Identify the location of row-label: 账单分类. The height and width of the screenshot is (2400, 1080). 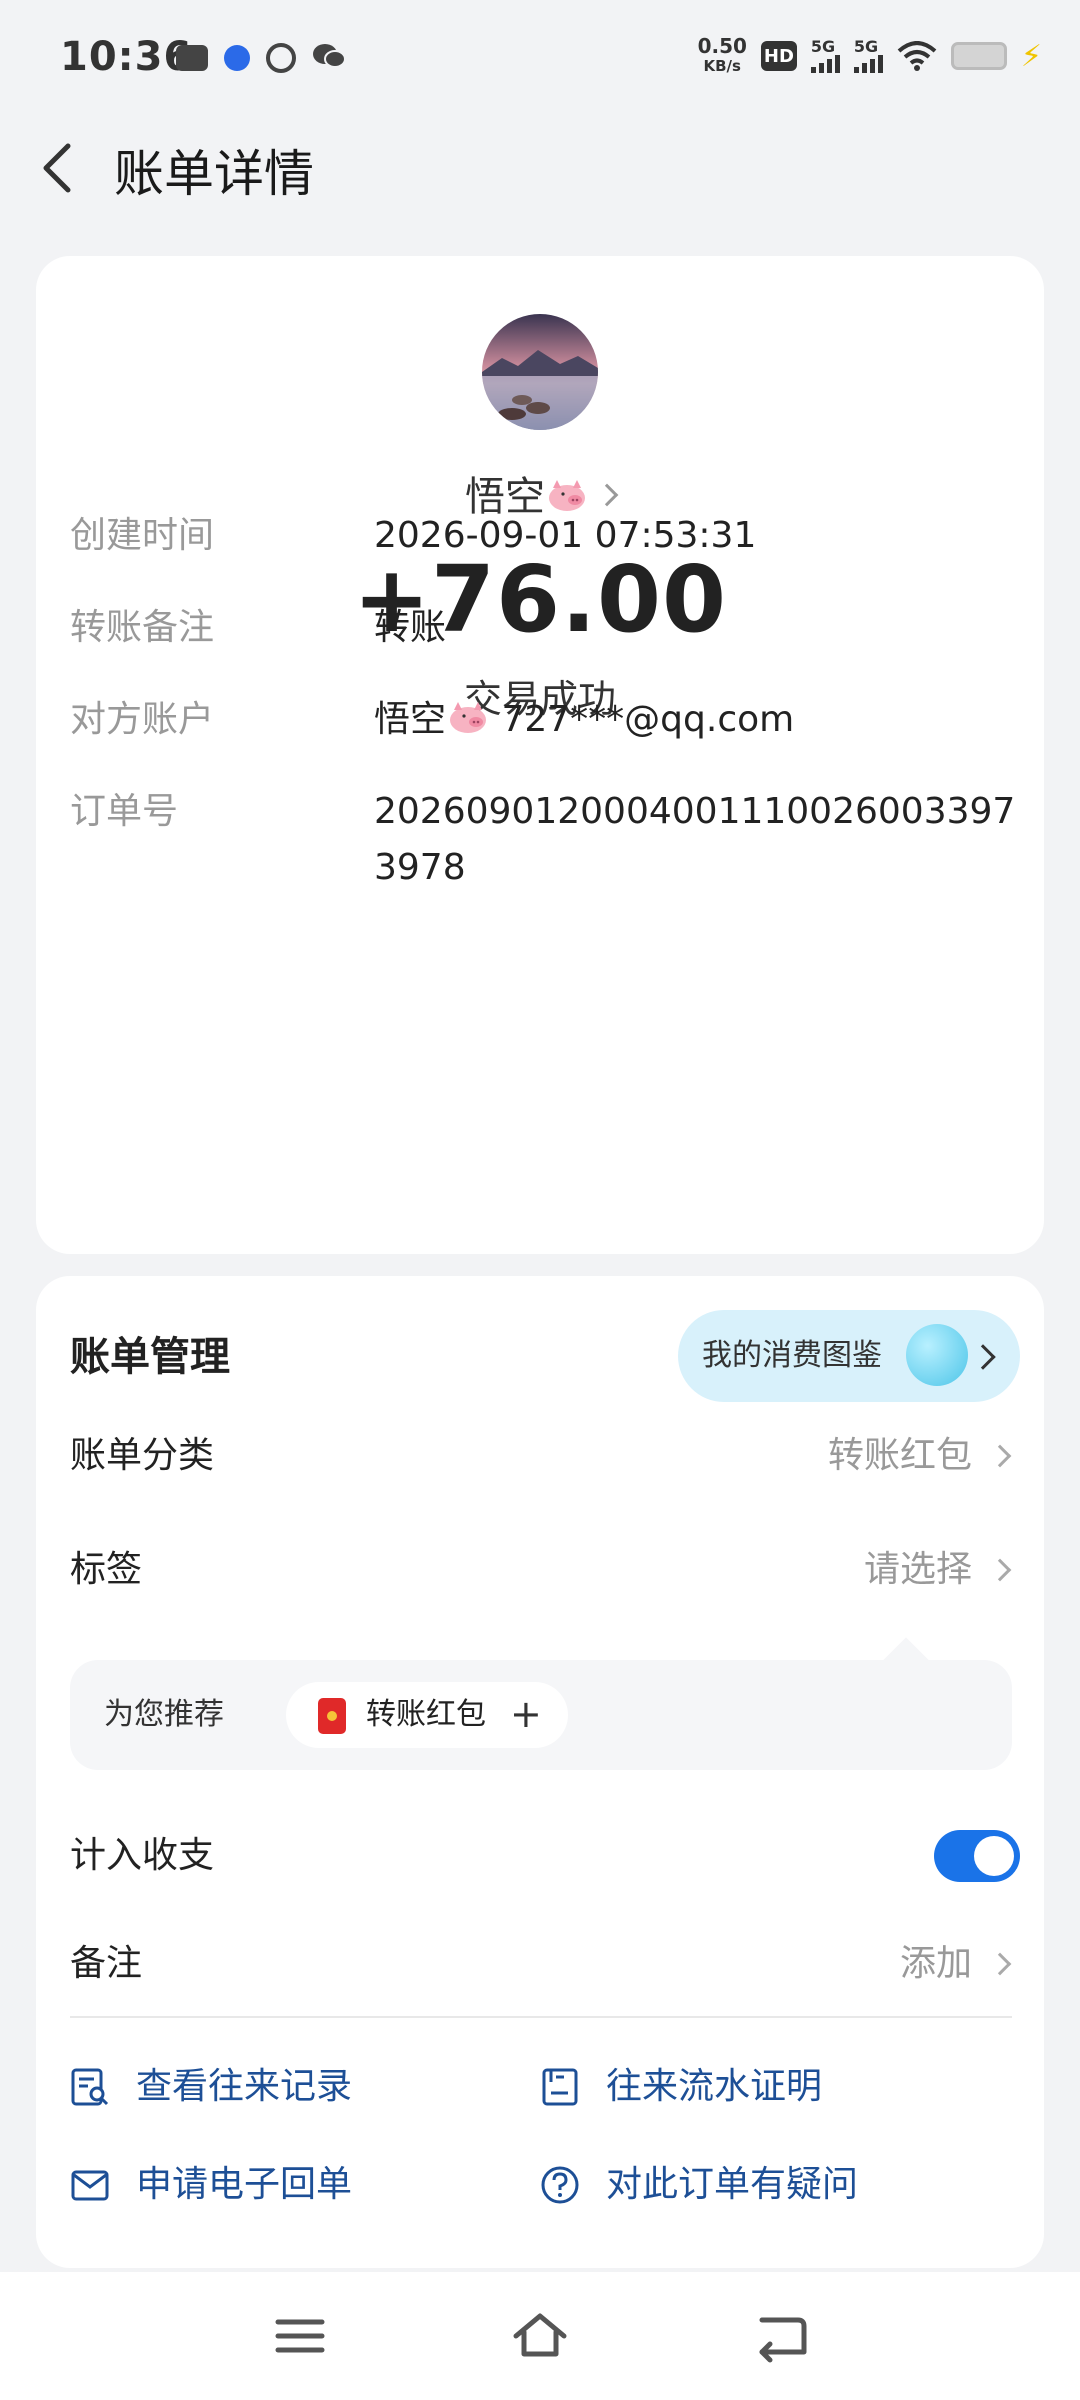
(142, 1455).